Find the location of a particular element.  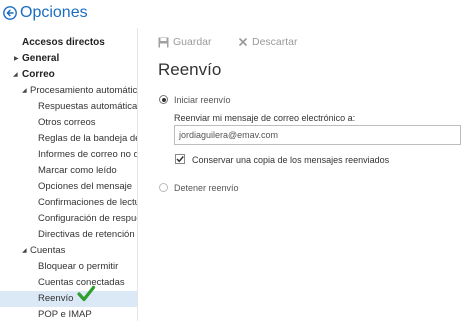

sidebar-item-retention-policies: Directivas de retención is located at coordinates (86, 235).